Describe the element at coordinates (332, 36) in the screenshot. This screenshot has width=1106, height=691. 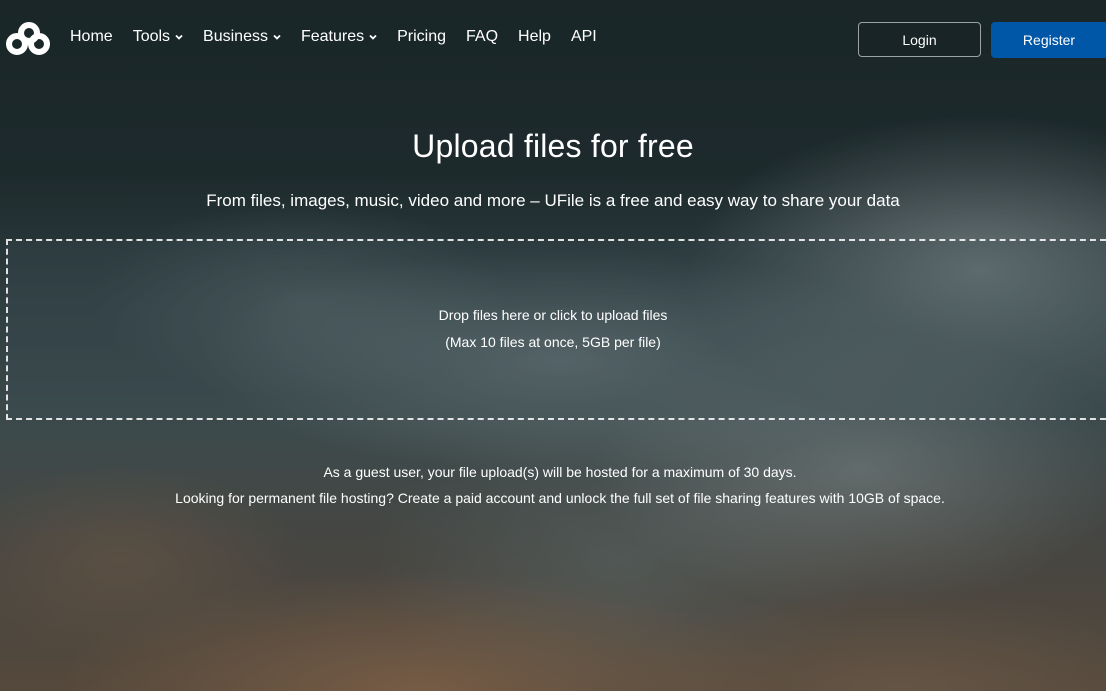
I see `nav-features-label: Features` at that location.